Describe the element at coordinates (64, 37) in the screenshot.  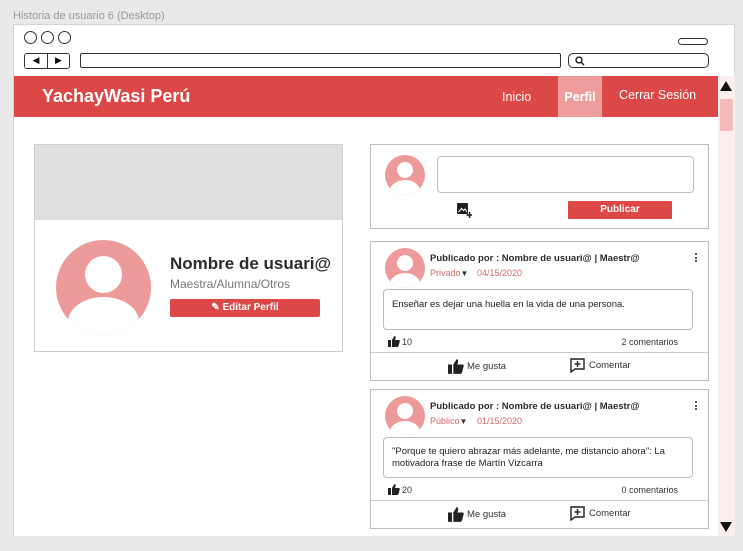
I see `window-zoom-button` at that location.